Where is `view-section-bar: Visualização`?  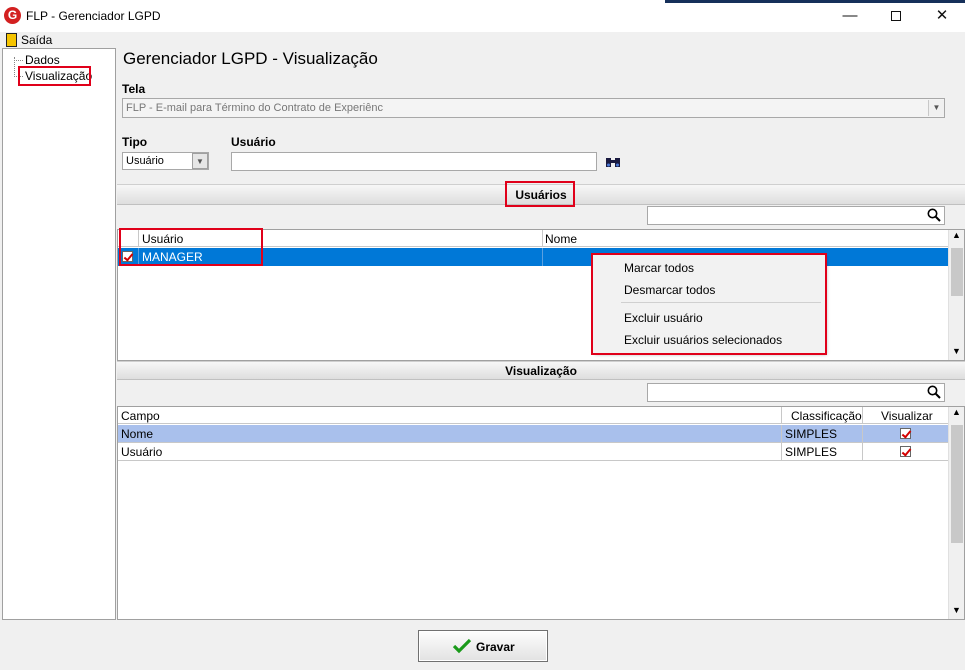 view-section-bar: Visualização is located at coordinates (541, 370).